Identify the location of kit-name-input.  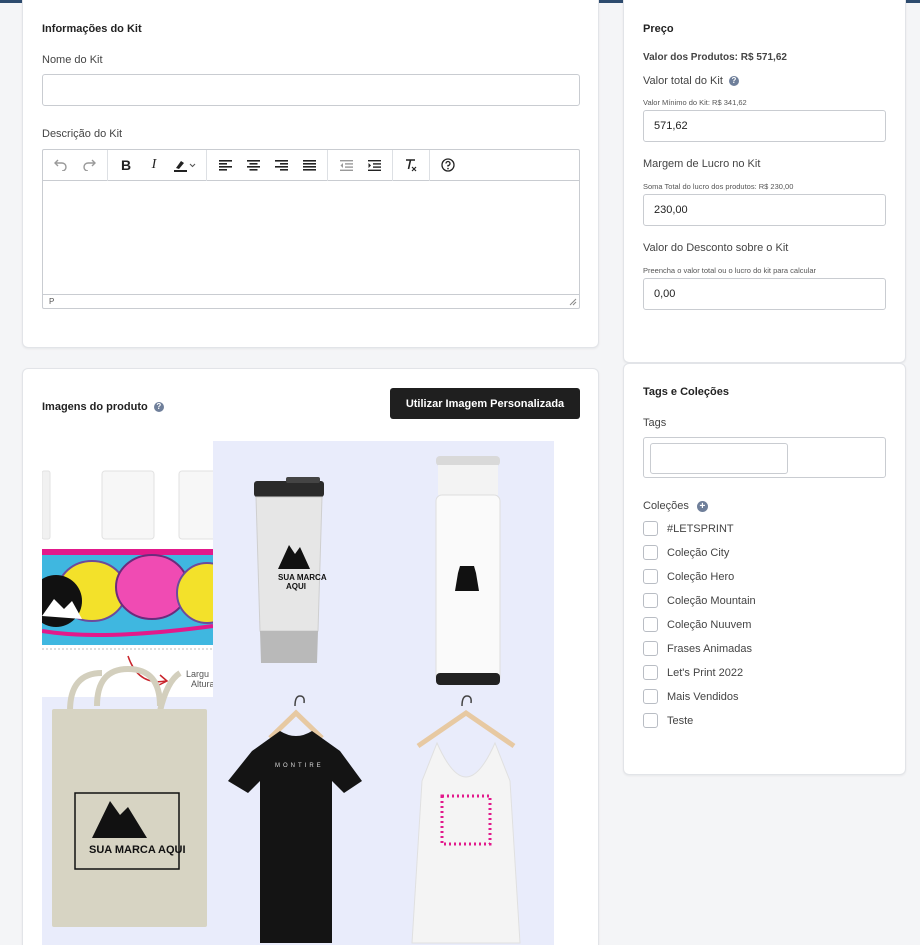
(311, 90).